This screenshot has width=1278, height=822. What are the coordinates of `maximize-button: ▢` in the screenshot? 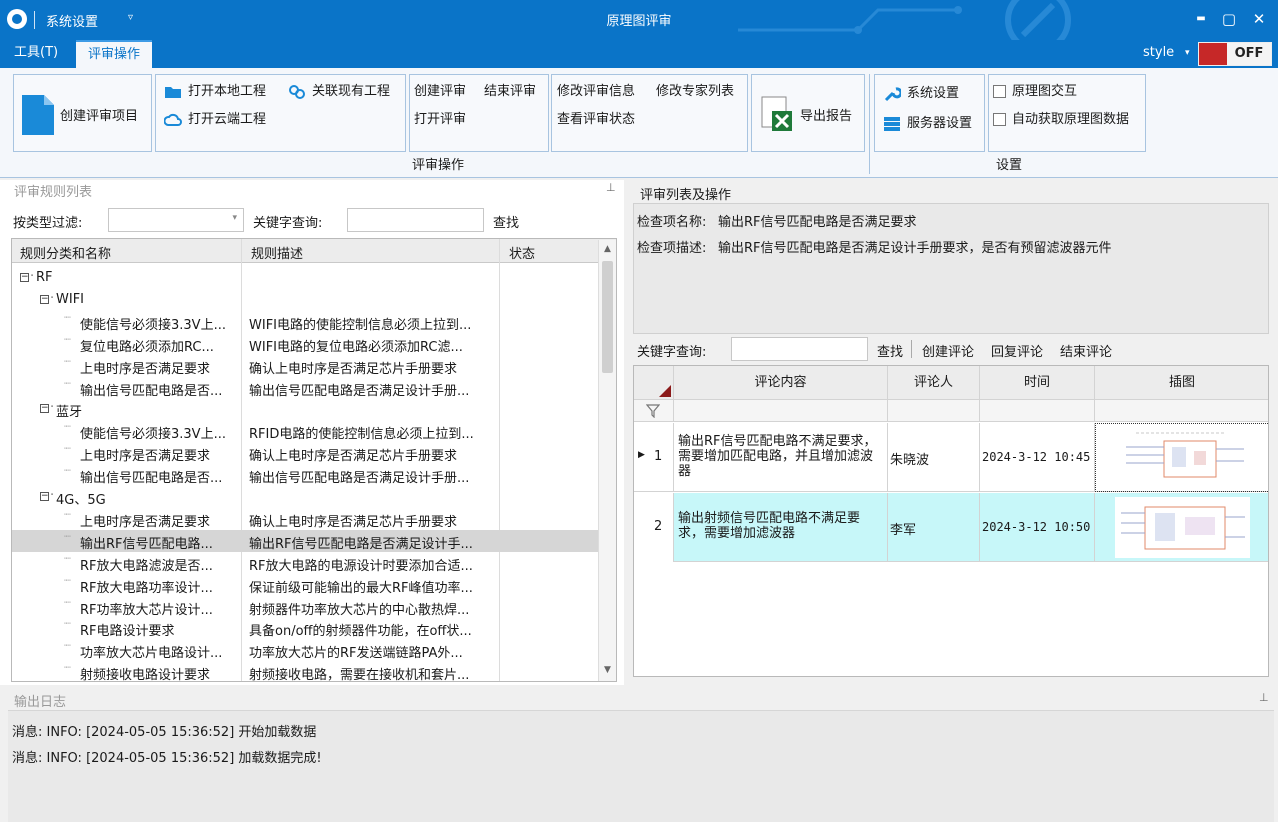 It's located at (1229, 19).